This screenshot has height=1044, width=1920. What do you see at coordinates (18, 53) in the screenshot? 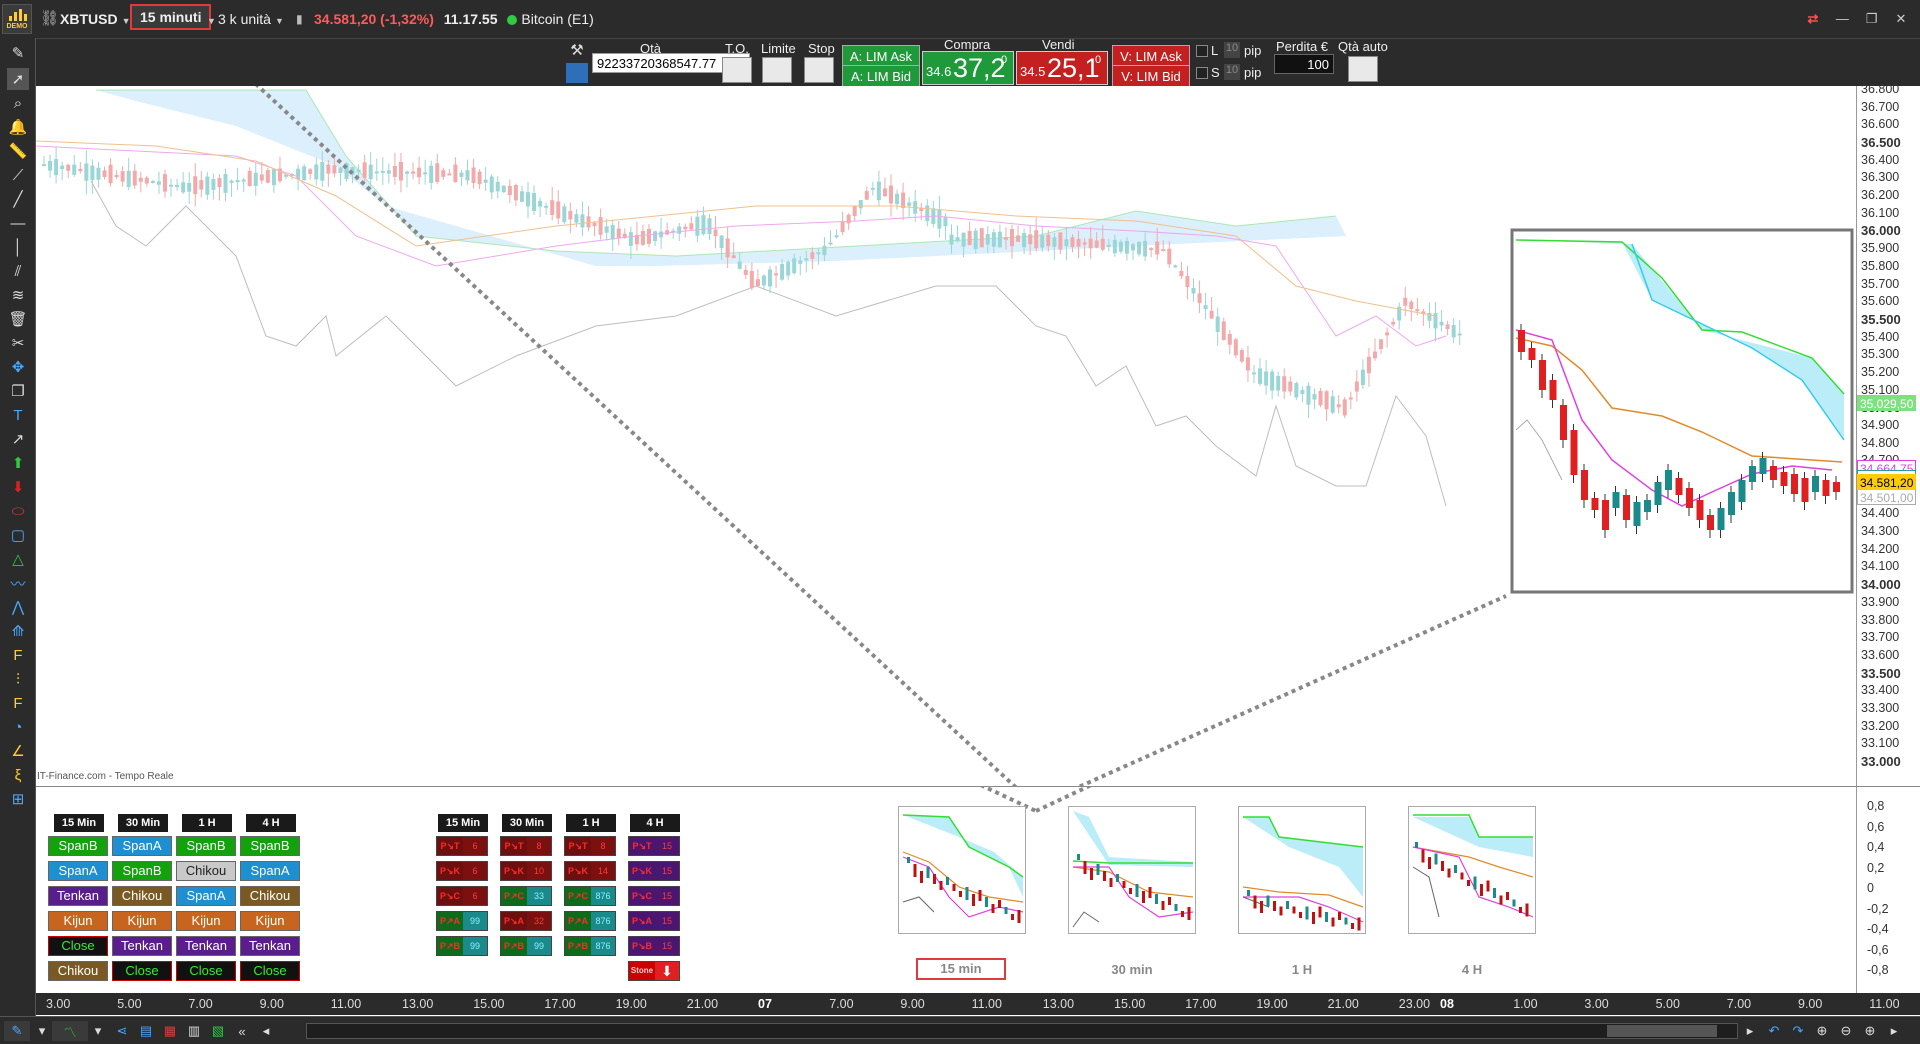
I see `pencil-icon: ✎` at bounding box center [18, 53].